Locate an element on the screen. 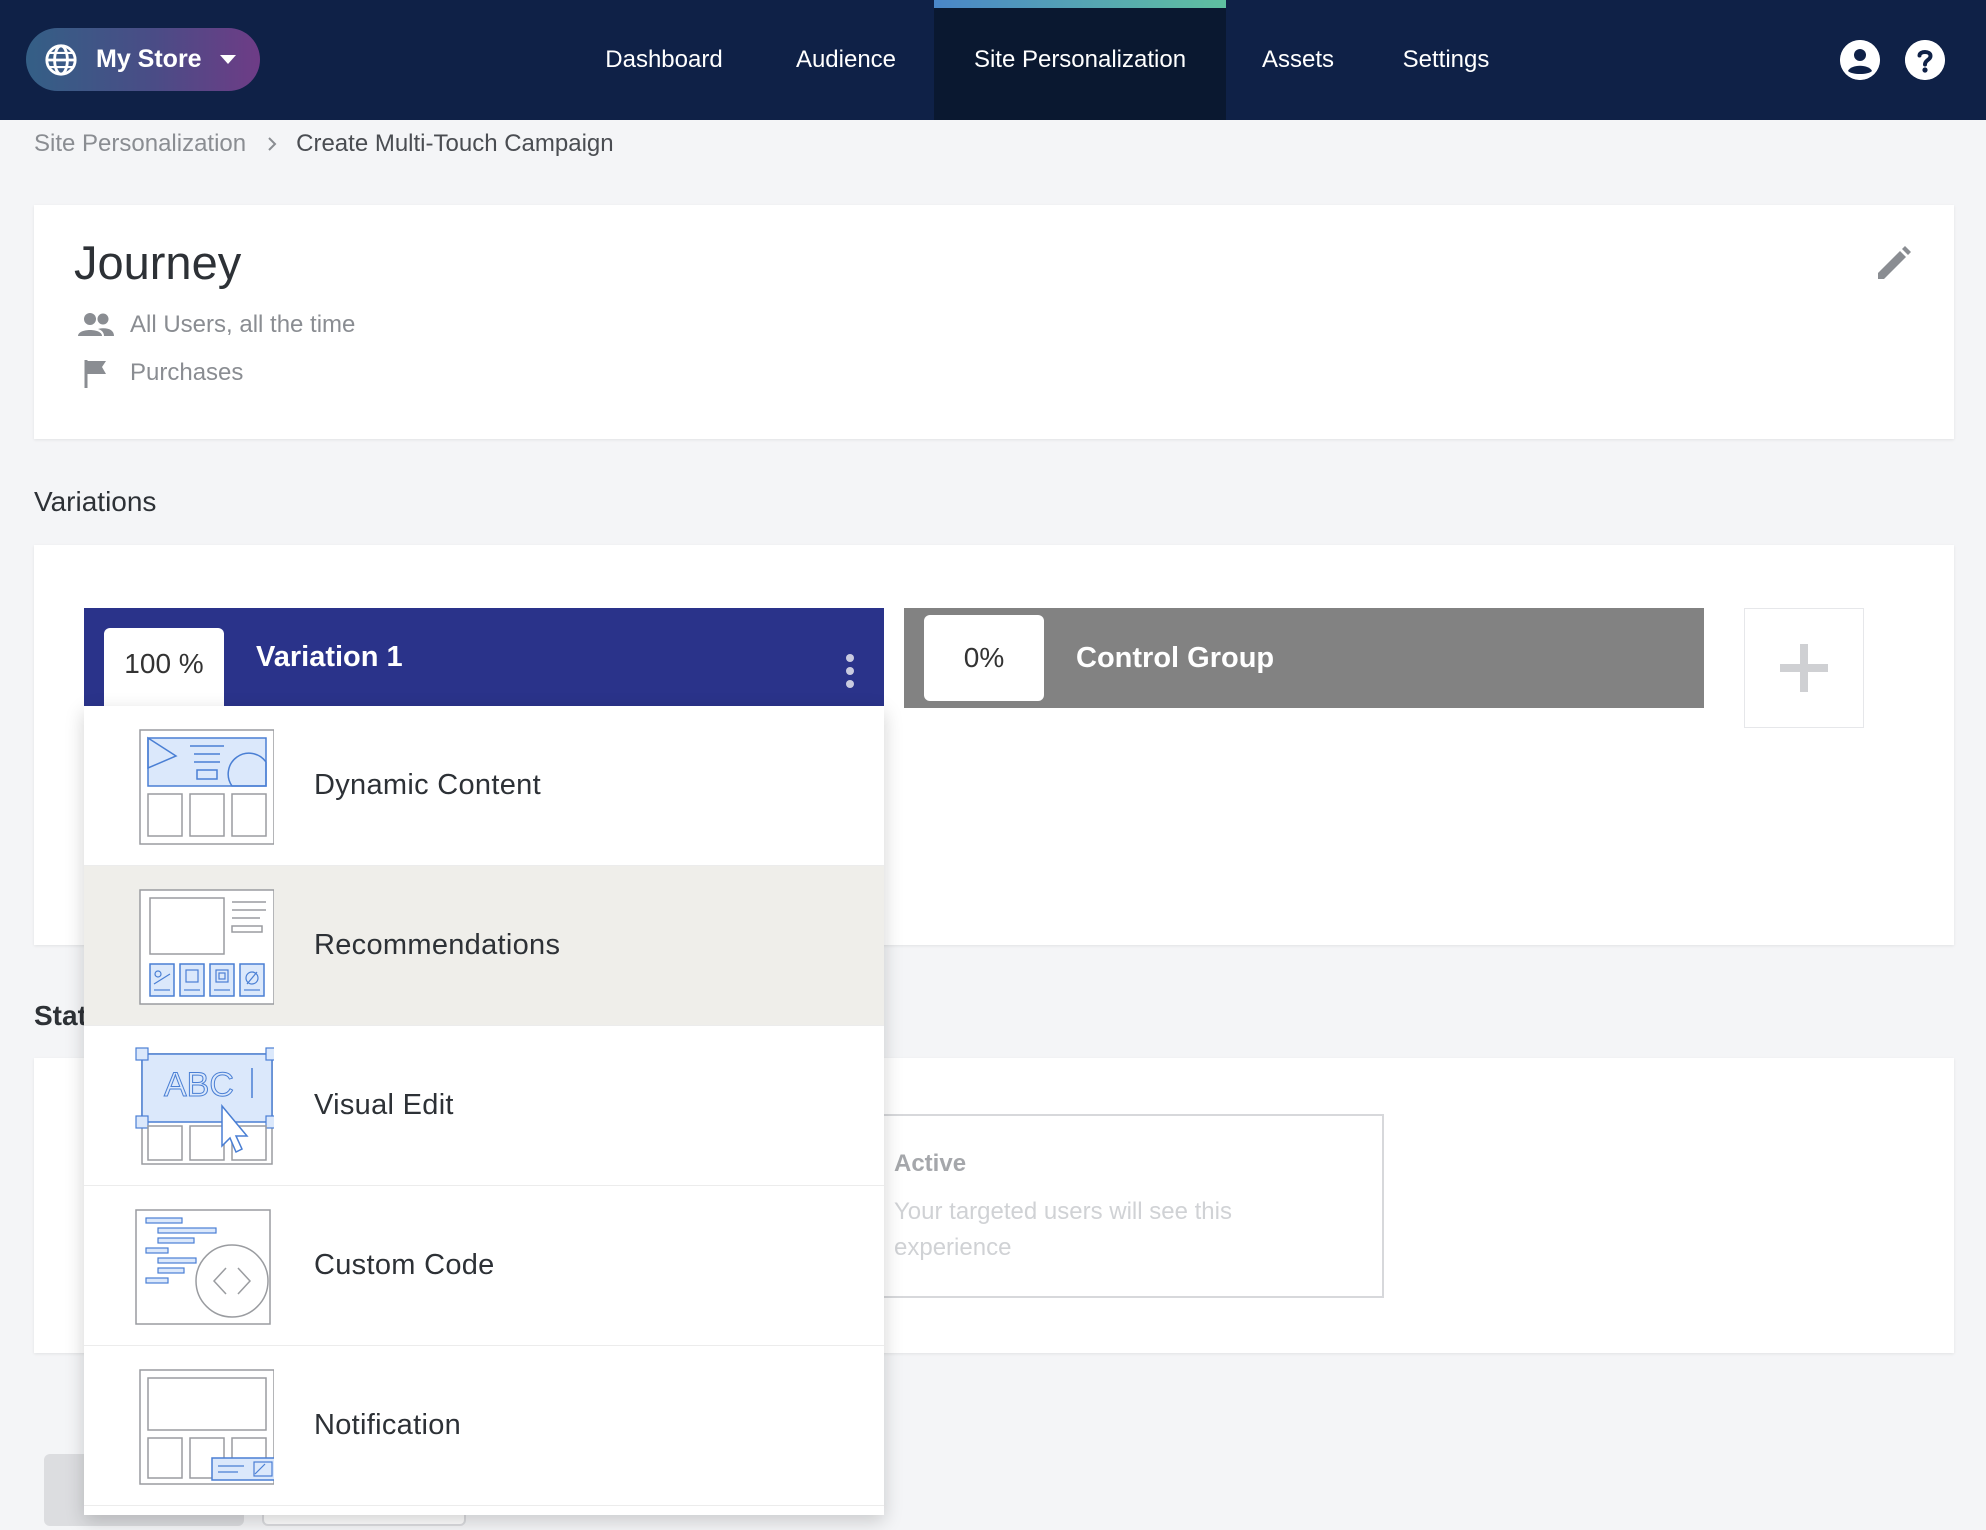  variations-heading: Variations is located at coordinates (95, 501).